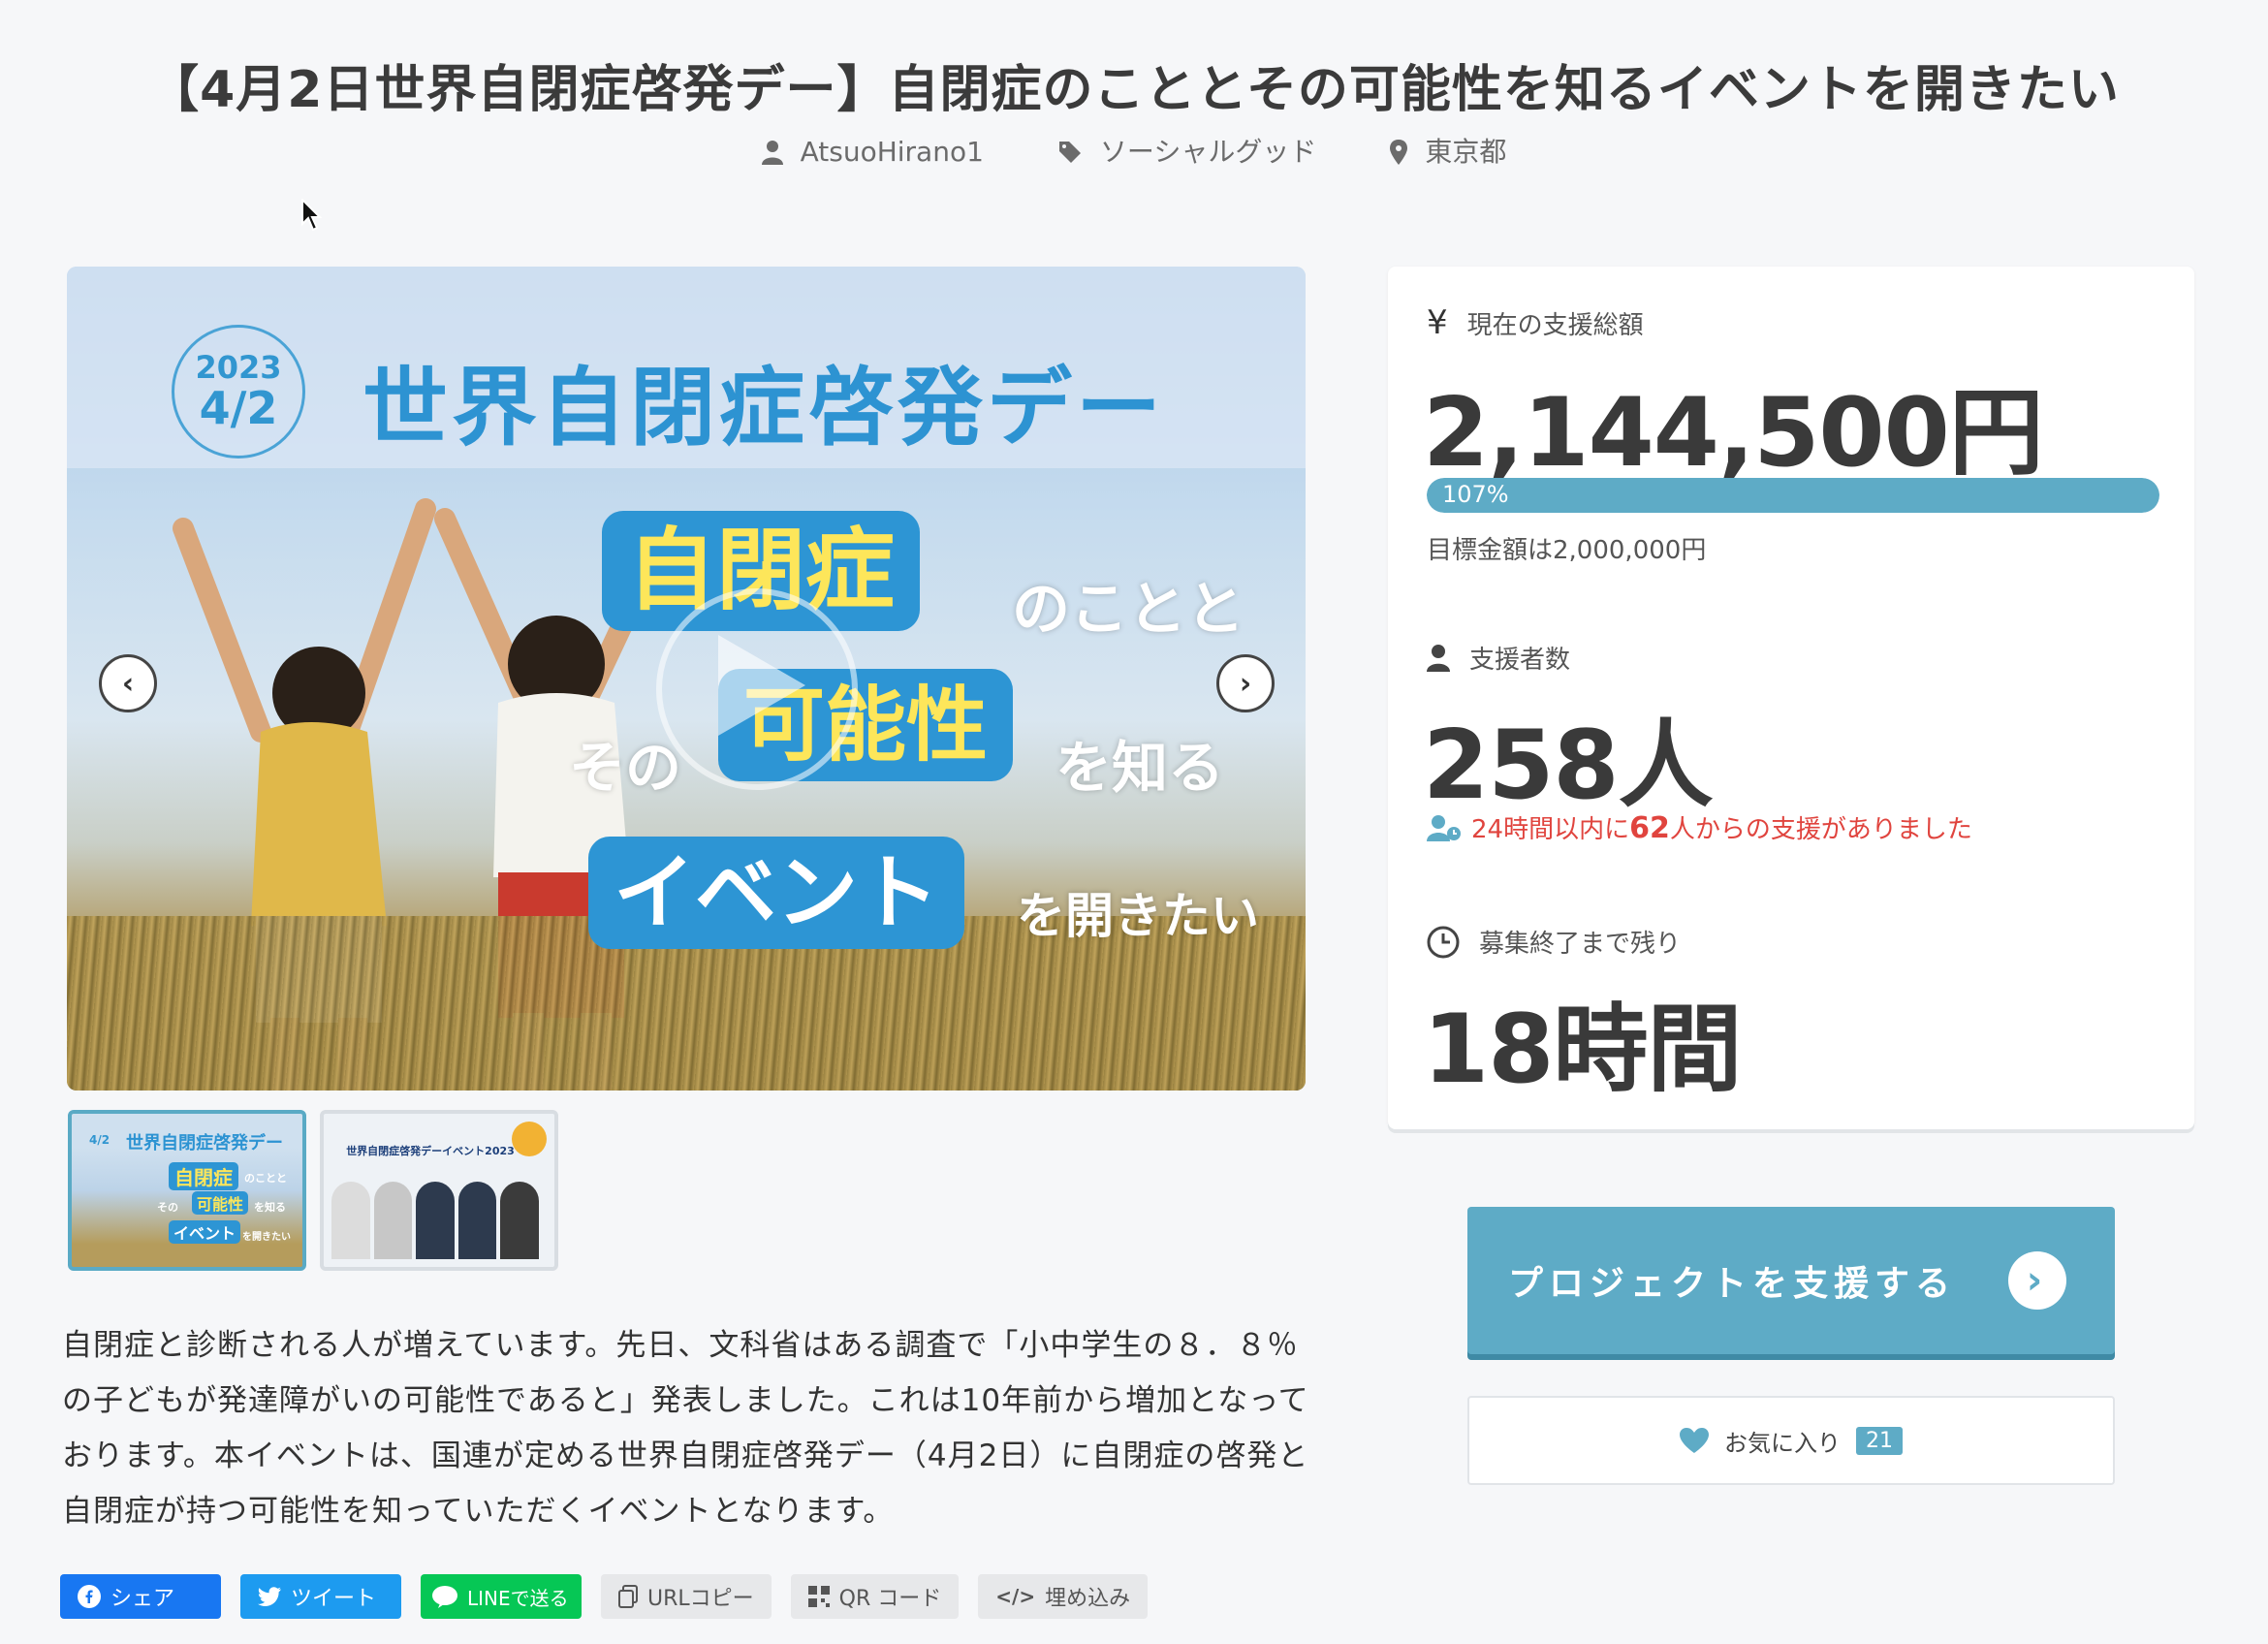 The height and width of the screenshot is (1644, 2268). Describe the element at coordinates (1476, 494) in the screenshot. I see `funding-percent: 107%` at that location.